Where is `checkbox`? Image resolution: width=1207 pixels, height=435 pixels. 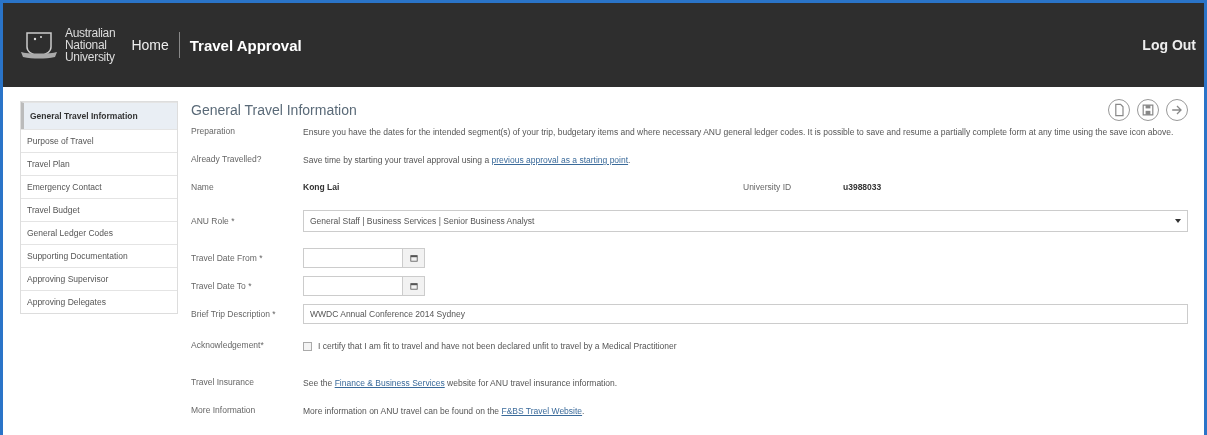 checkbox is located at coordinates (307, 346).